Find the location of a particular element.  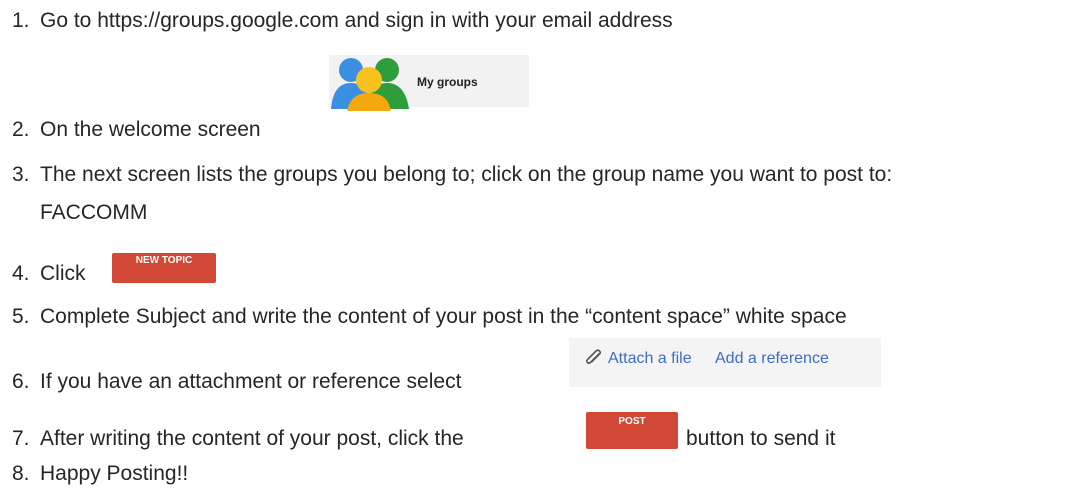

my-groups-label: My groups is located at coordinates (447, 82).